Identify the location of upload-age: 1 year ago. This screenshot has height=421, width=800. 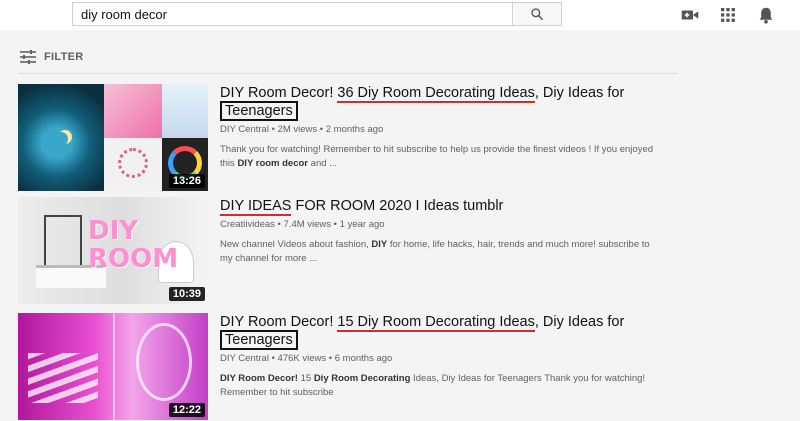
(362, 224).